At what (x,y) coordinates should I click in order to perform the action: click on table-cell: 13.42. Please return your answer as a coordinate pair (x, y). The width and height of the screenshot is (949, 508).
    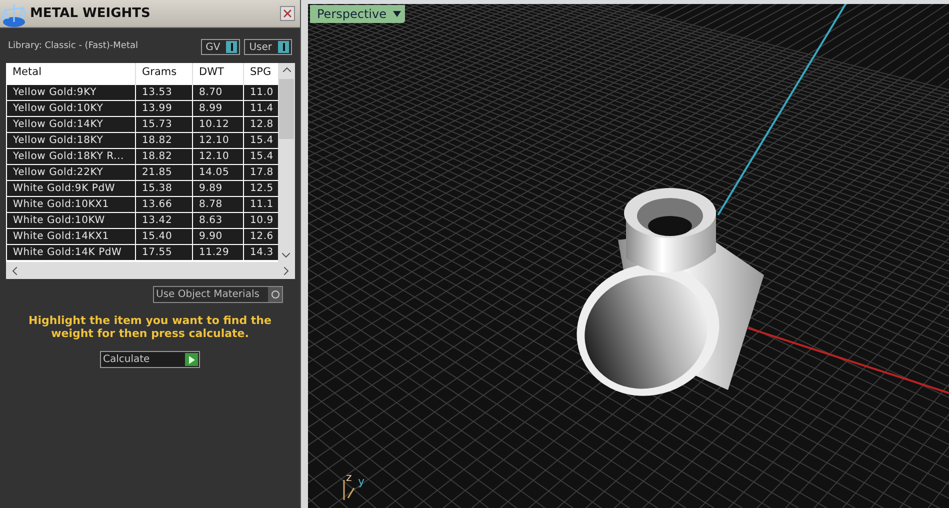
    Looking at the image, I should click on (164, 220).